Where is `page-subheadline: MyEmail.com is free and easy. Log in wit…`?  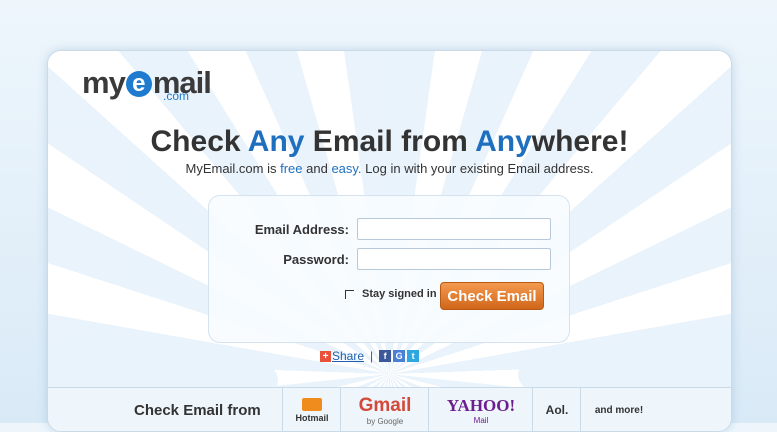 page-subheadline: MyEmail.com is free and easy. Log in wit… is located at coordinates (389, 168).